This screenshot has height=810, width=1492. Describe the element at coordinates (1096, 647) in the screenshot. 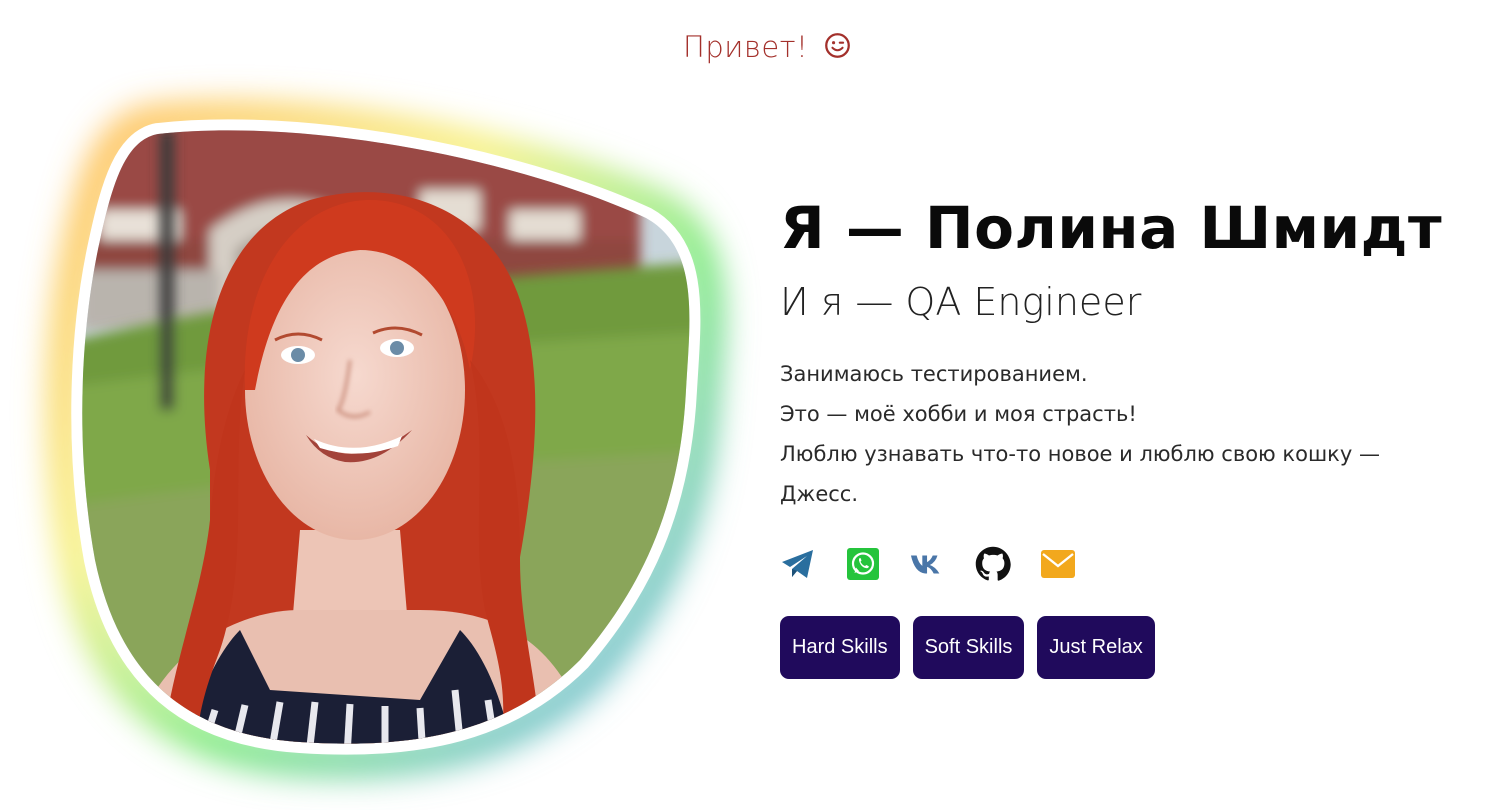

I see `just-relax-button: Just Relax` at that location.